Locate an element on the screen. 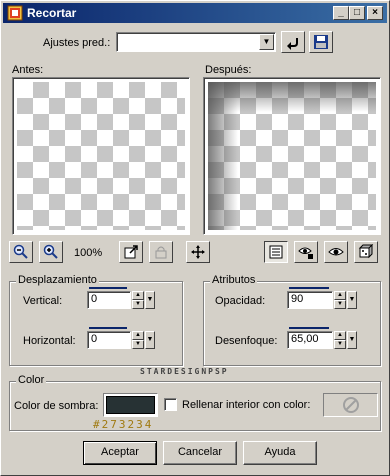  after-preview-canvas is located at coordinates (292, 156).